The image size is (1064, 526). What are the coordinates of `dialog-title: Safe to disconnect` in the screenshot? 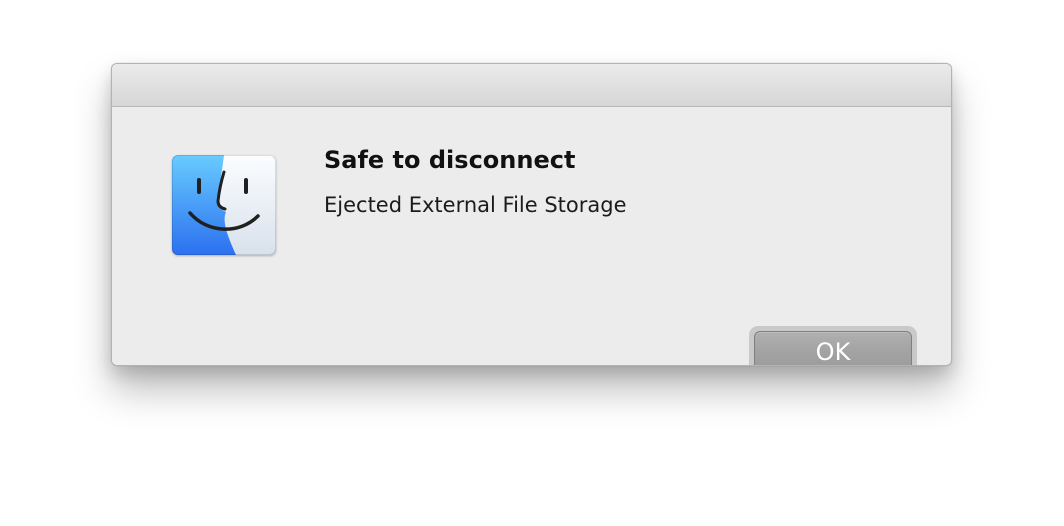 It's located at (450, 160).